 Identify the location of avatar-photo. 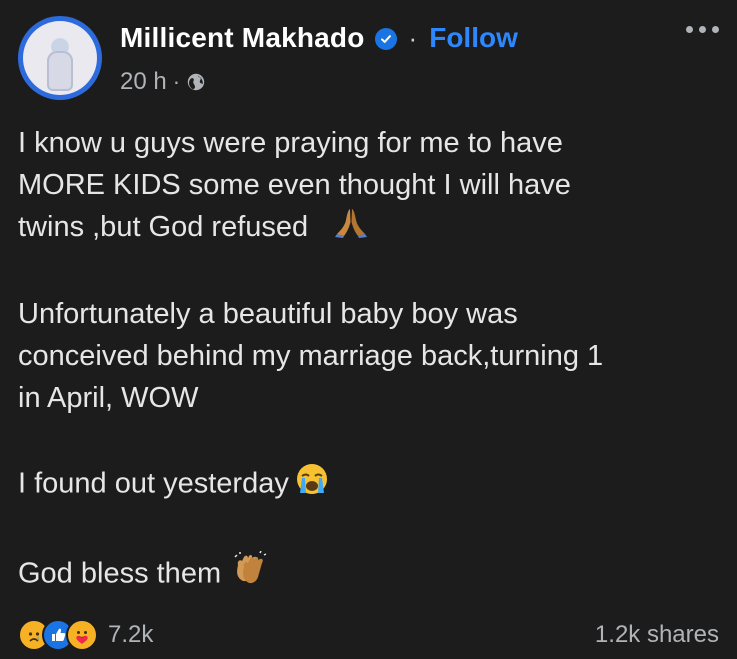
(60, 58).